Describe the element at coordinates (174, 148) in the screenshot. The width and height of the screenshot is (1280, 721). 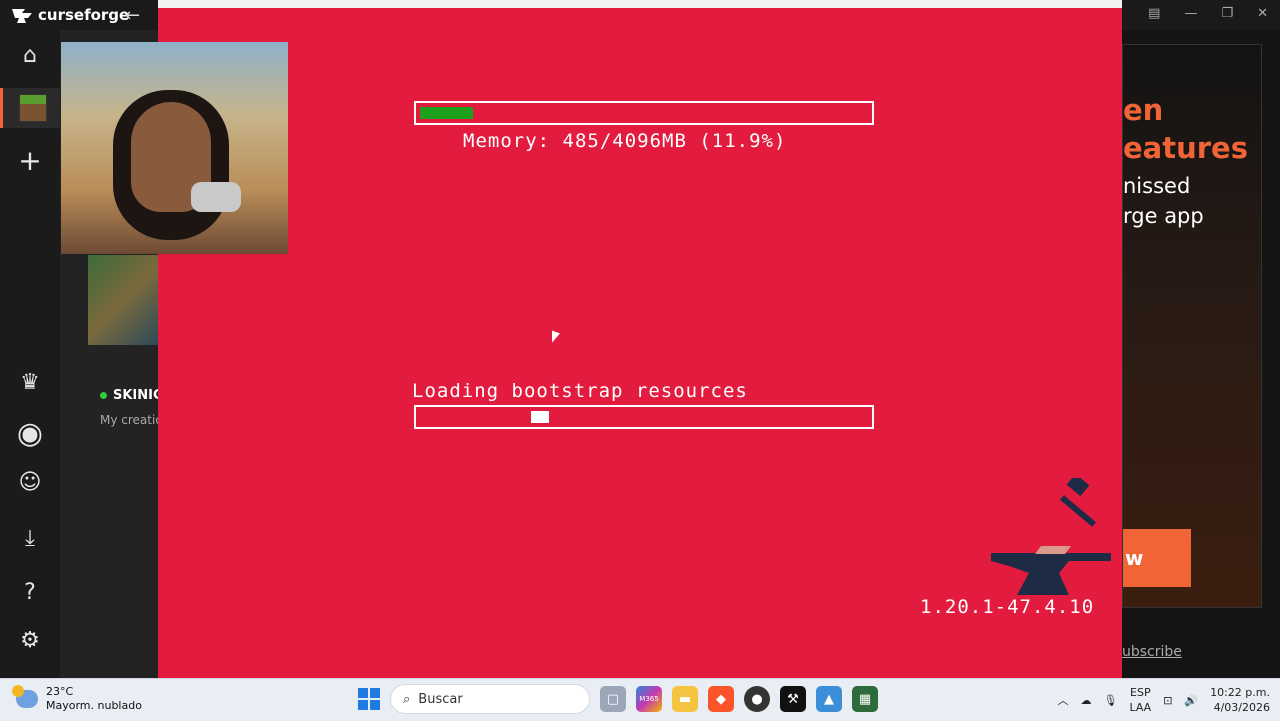
I see `webcam-overlay` at that location.